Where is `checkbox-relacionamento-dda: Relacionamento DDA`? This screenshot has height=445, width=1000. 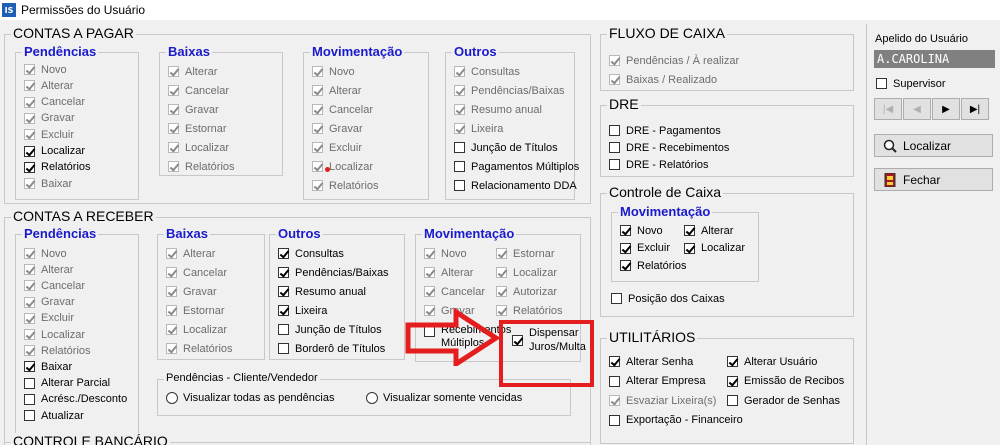 checkbox-relacionamento-dda: Relacionamento DDA is located at coordinates (515, 185).